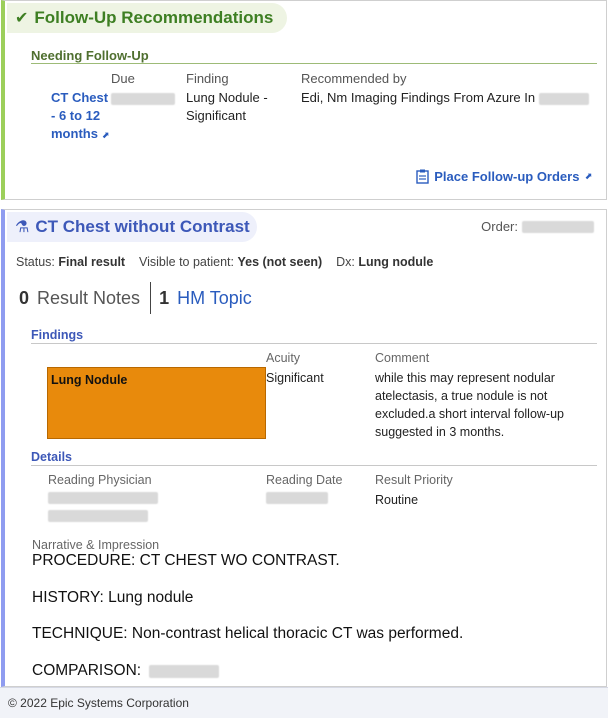  I want to click on followup-header: ✔ Follow-Up Recommendations, so click(147, 18).